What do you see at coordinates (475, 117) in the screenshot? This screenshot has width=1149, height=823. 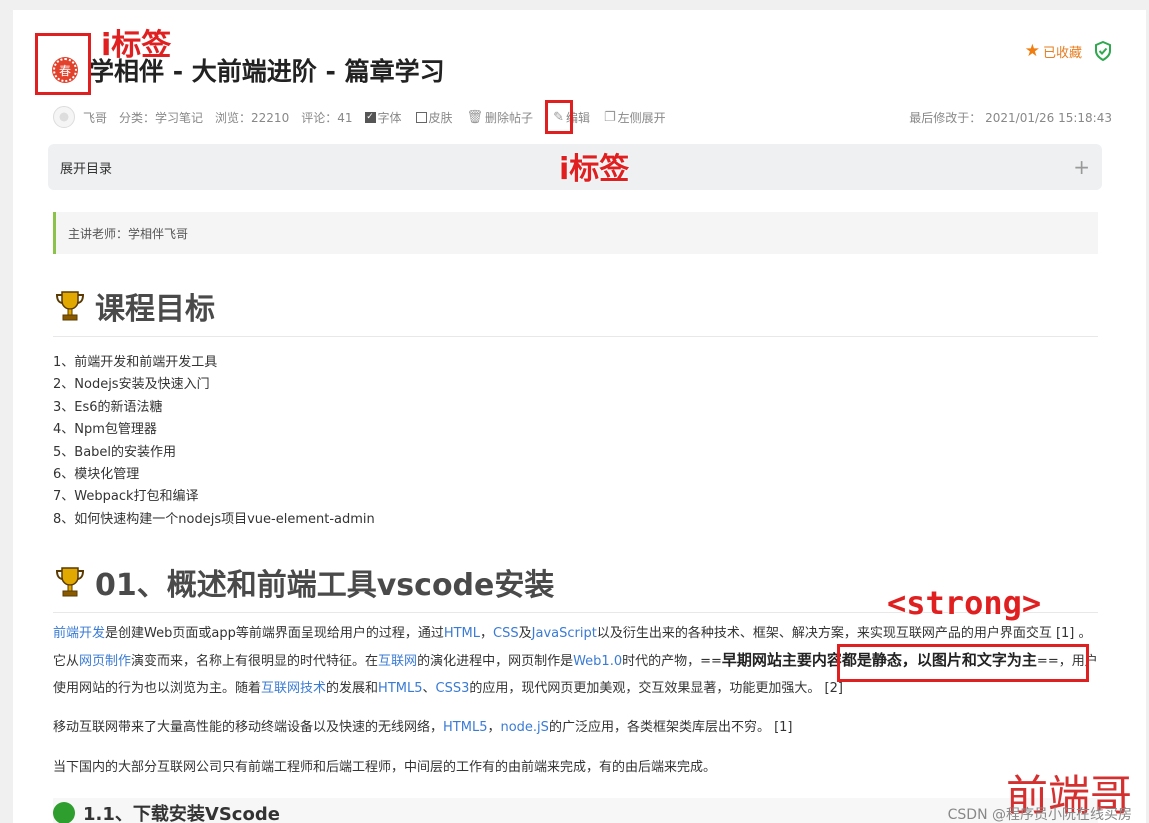 I see `trash-icon: 🗑` at bounding box center [475, 117].